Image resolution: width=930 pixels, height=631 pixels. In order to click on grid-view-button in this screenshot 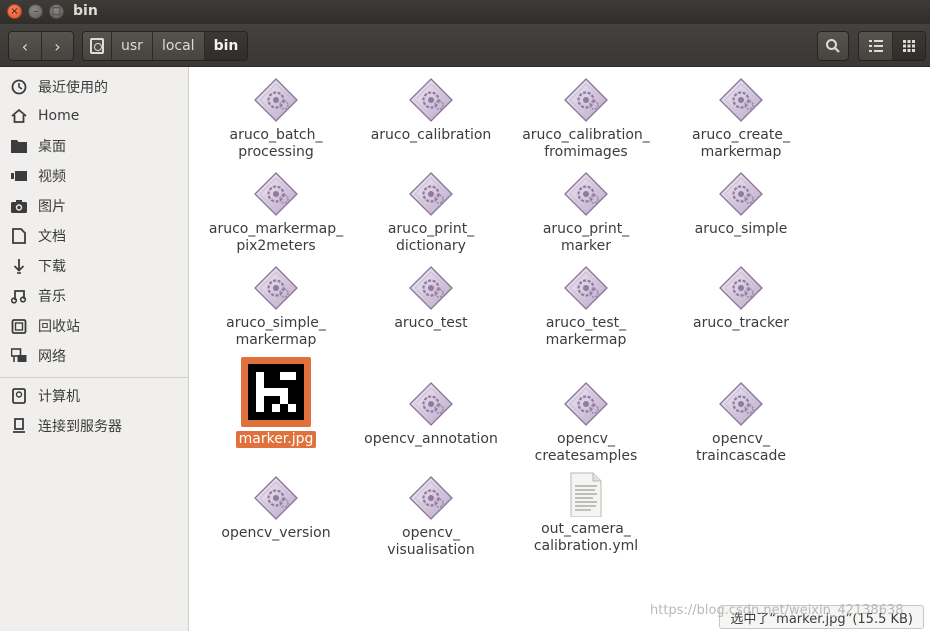, I will do `click(908, 46)`.